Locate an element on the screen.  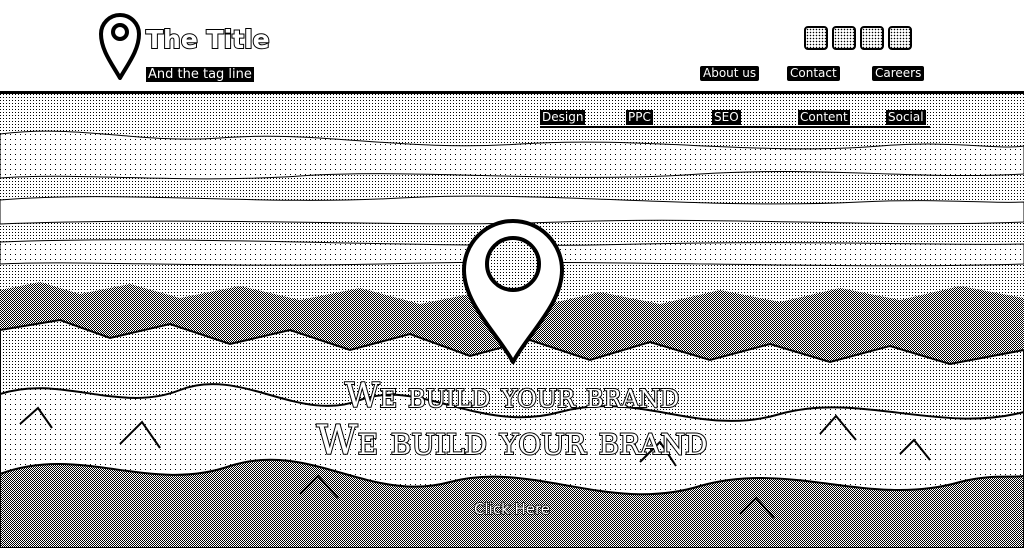
nav-seo: SEO is located at coordinates (726, 117).